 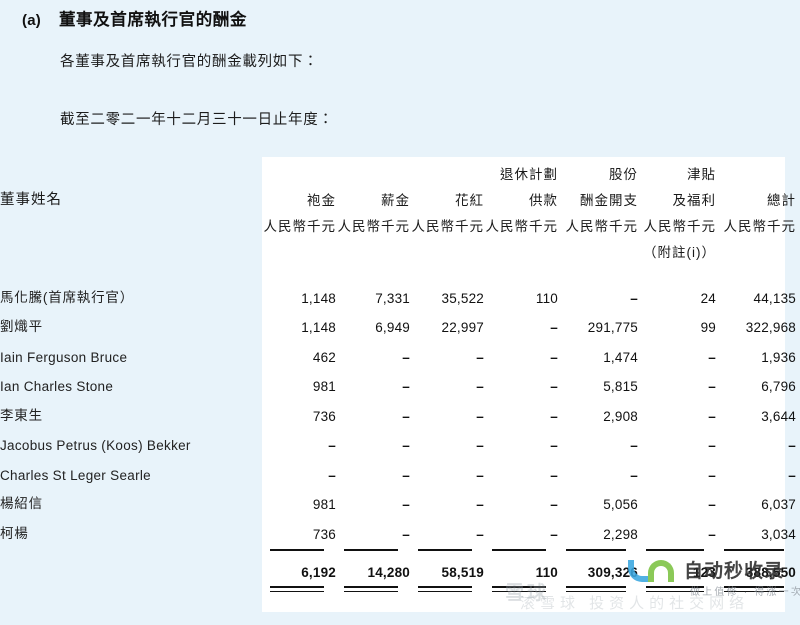 I want to click on cell-r7-c2: –, so click(x=480, y=504).